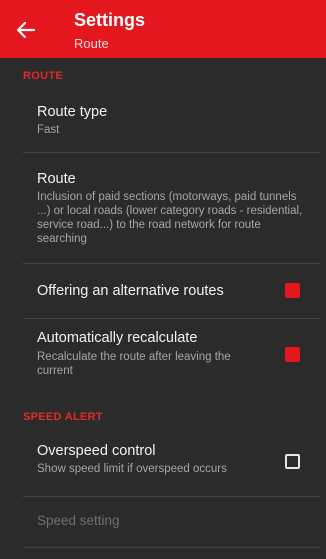 This screenshot has height=559, width=326. What do you see at coordinates (163, 122) in the screenshot?
I see `route-type-setting: Route type Fast` at bounding box center [163, 122].